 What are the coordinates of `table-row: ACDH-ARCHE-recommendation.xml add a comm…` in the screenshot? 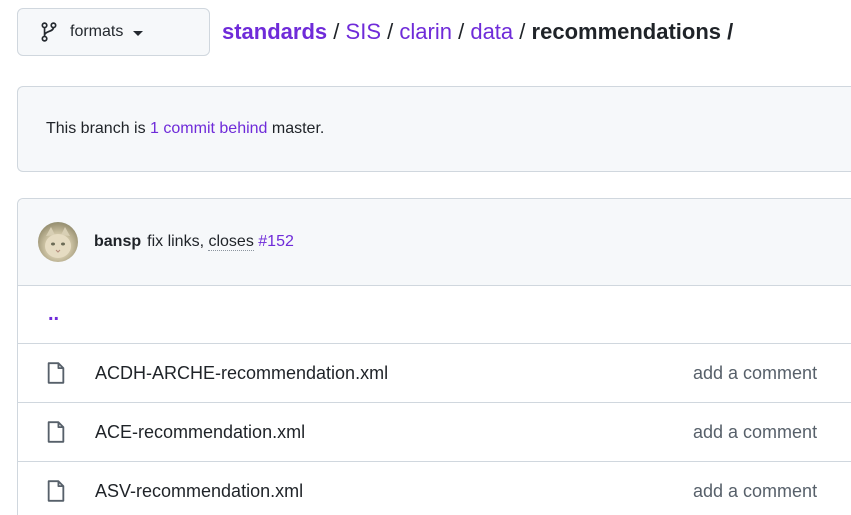 It's located at (434, 373).